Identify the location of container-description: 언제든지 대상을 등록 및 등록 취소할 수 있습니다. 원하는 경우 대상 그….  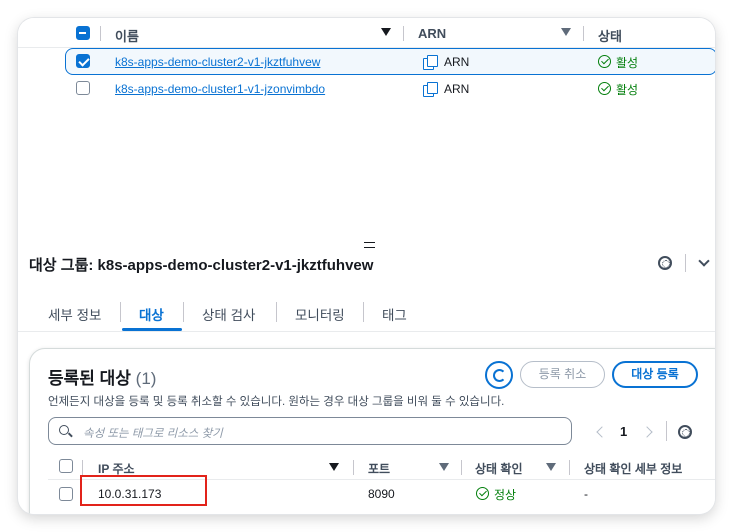
(276, 402).